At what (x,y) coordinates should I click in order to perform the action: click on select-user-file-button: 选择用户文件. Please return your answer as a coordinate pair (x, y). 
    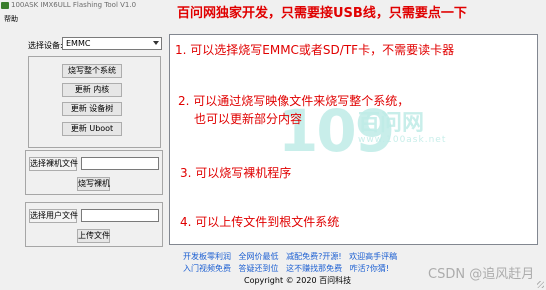
    Looking at the image, I should click on (53, 216).